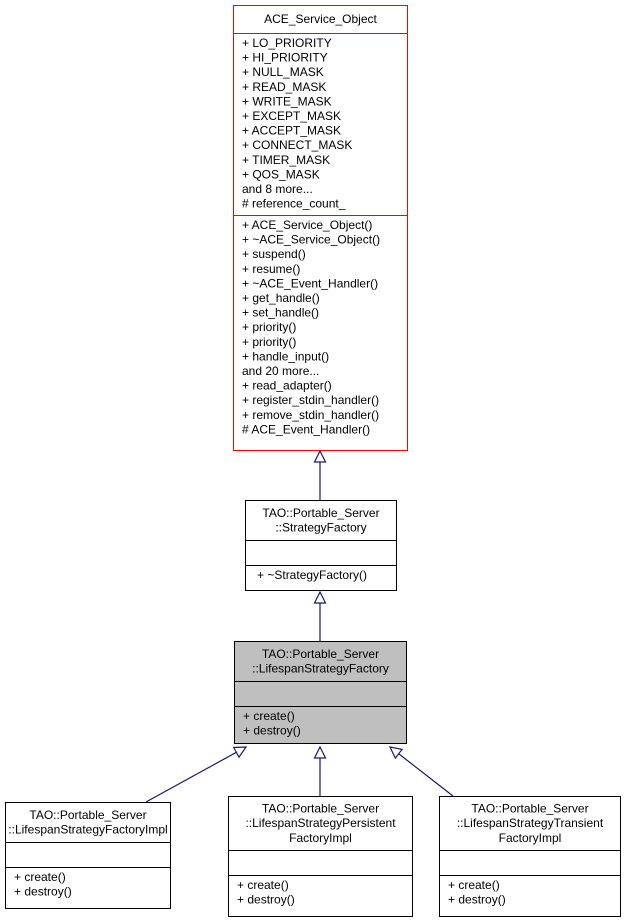 Image resolution: width=625 pixels, height=923 pixels. What do you see at coordinates (310, 283) in the screenshot?
I see `class-method: + ~ACE_Event_Handler()` at bounding box center [310, 283].